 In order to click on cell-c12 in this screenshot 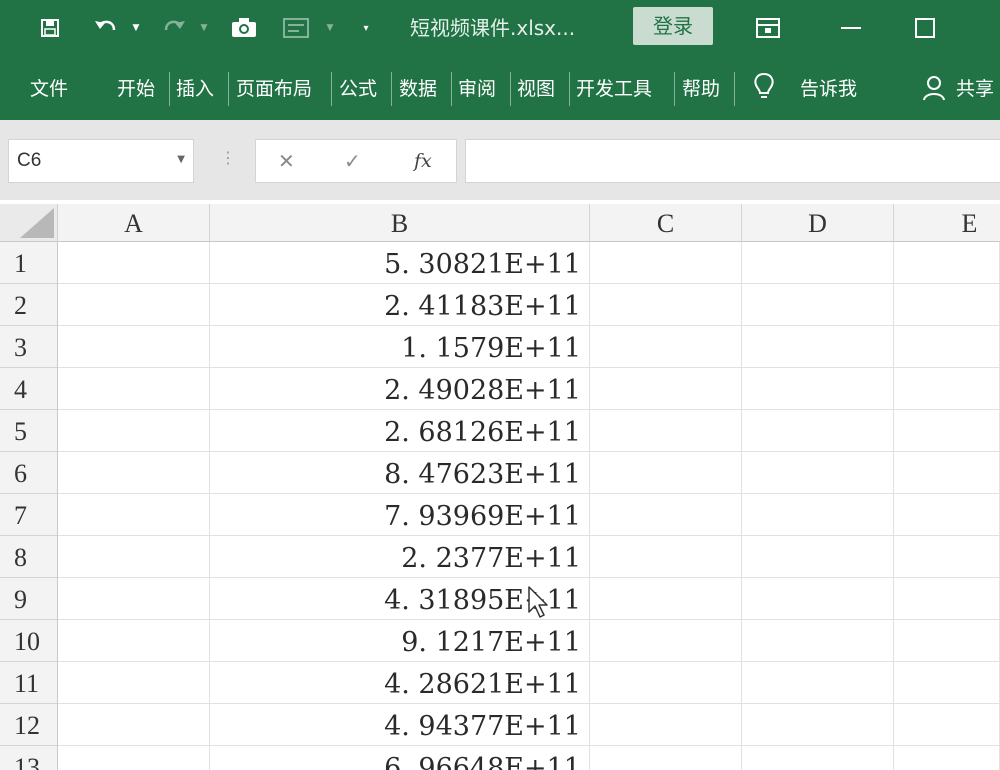, I will do `click(666, 725)`.